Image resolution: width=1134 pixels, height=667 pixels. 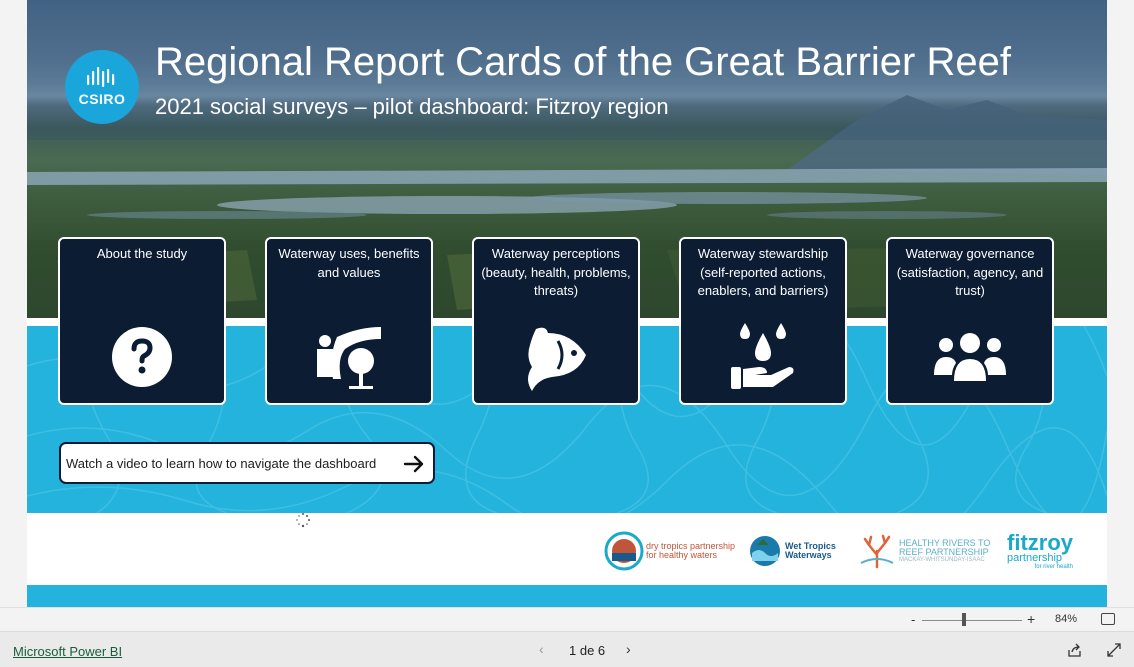 What do you see at coordinates (942, 559) in the screenshot?
I see `partner-healthy-rivers-line3: MACKAY-WHITSUNDAY-ISAAC` at bounding box center [942, 559].